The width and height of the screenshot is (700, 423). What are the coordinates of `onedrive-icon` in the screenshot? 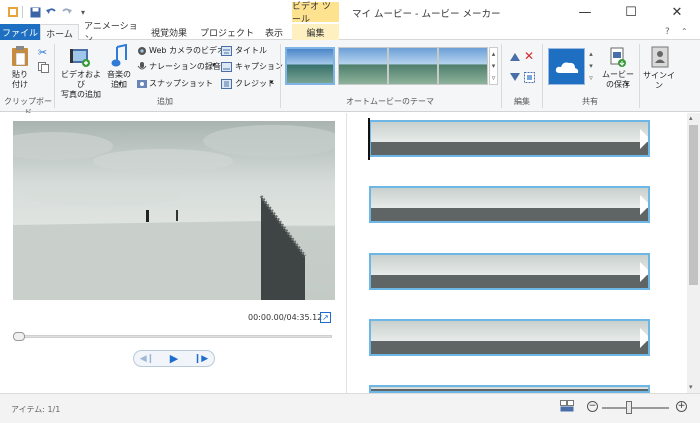 It's located at (566, 67).